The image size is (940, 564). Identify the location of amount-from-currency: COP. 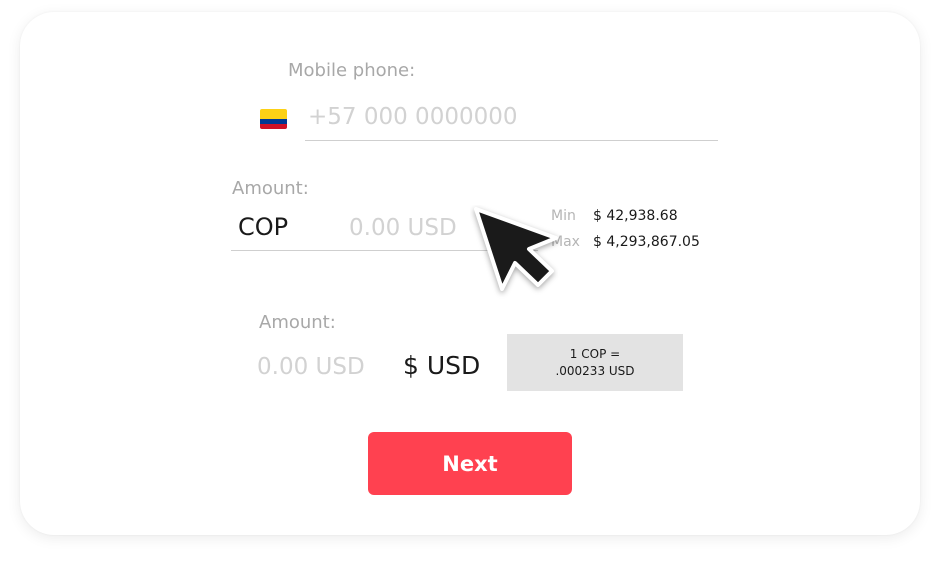
(263, 227).